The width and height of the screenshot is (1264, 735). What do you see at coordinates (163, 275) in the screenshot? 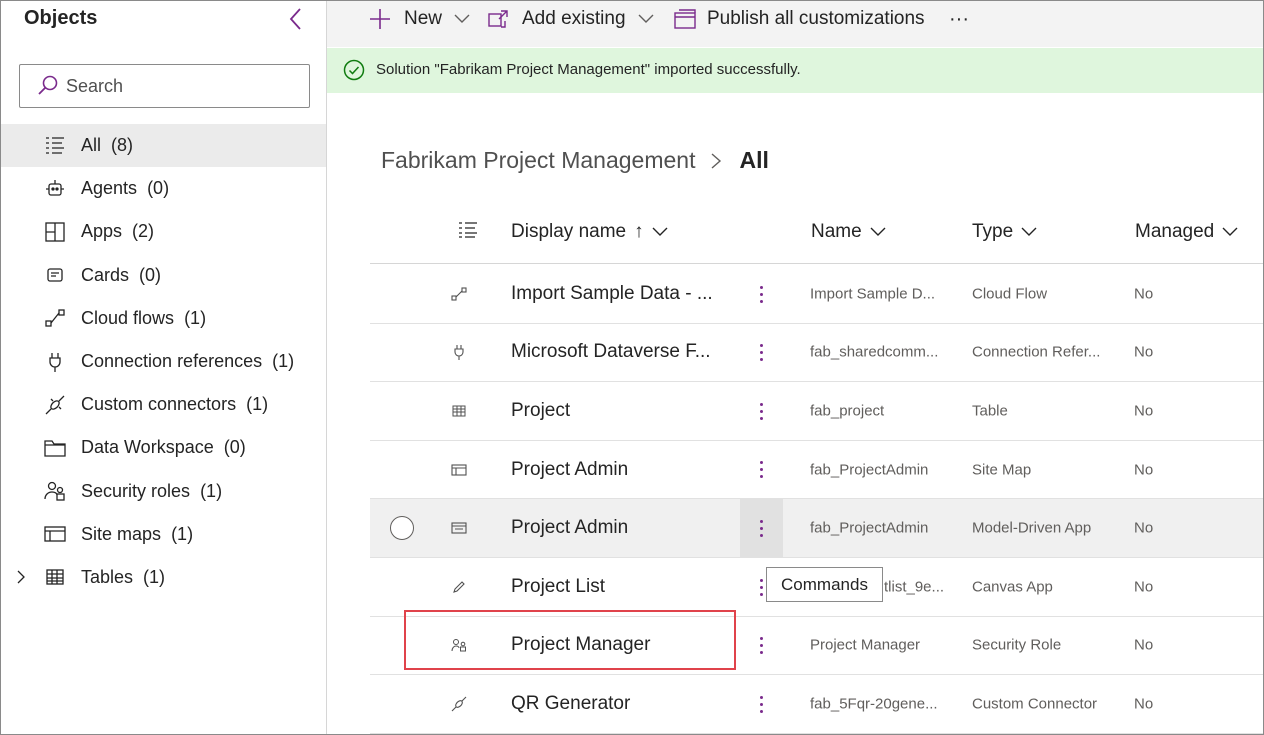
I see `sidebar-item-cards: Cards (0)` at bounding box center [163, 275].